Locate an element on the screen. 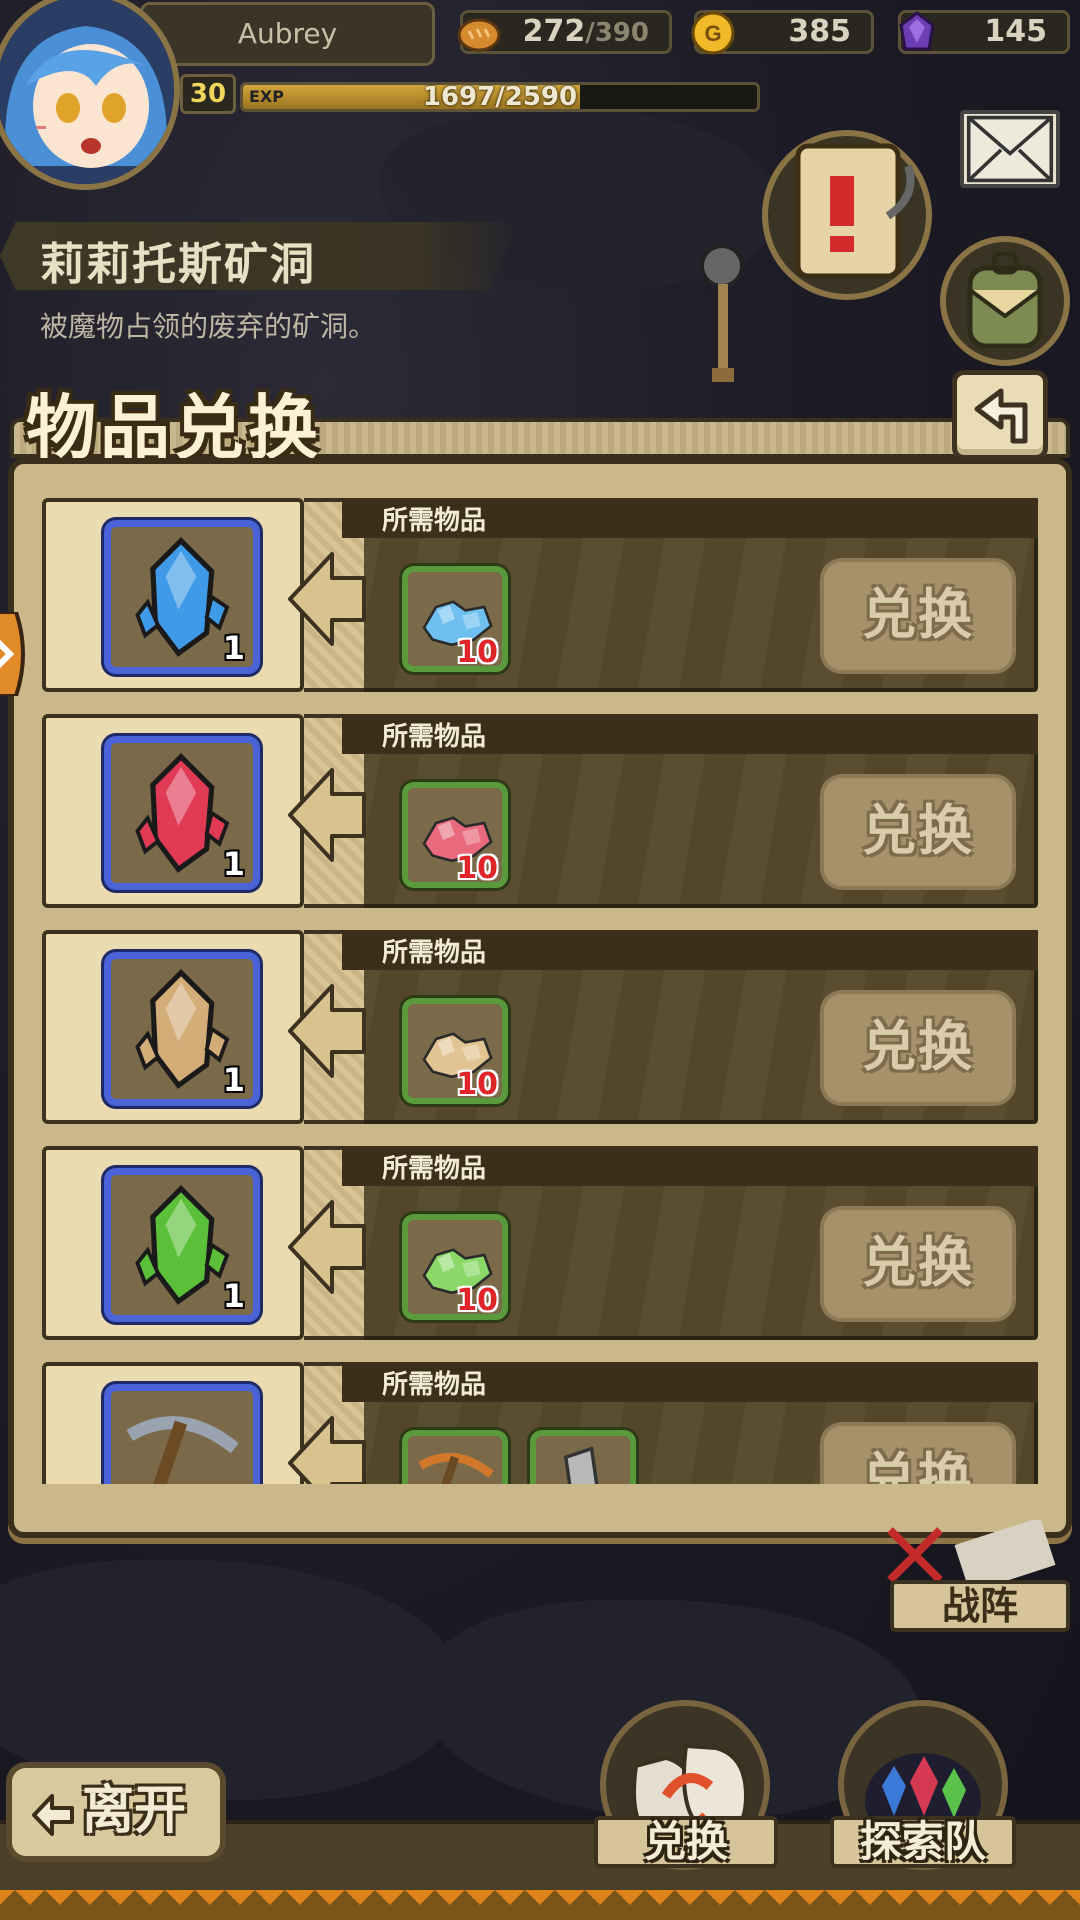 The width and height of the screenshot is (1080, 1920). return-arrow-icon is located at coordinates (1001, 416).